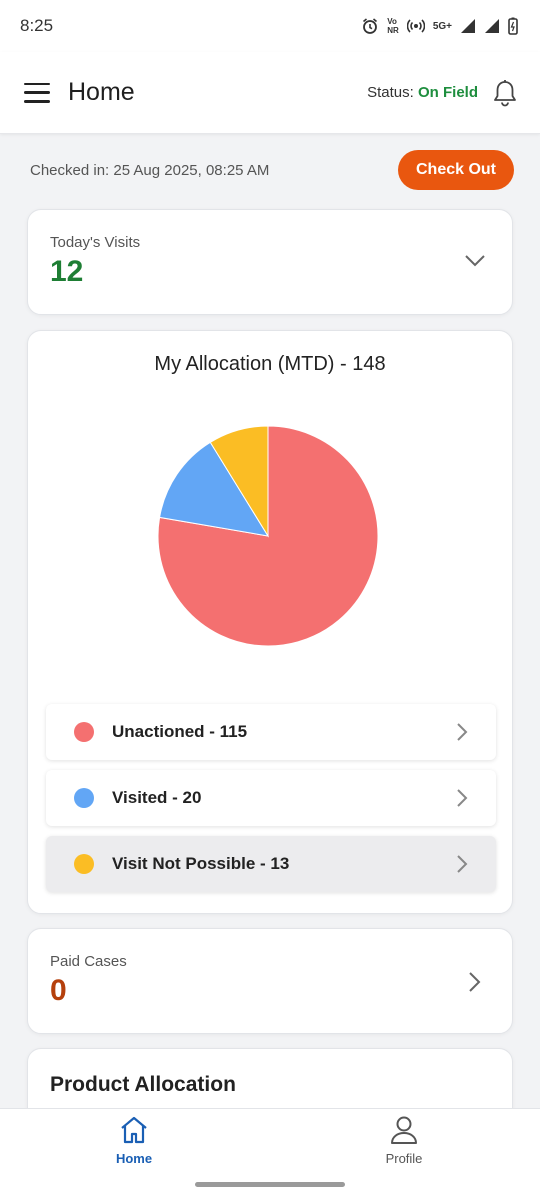 Image resolution: width=540 pixels, height=1200 pixels. Describe the element at coordinates (404, 1130) in the screenshot. I see `profile-icon` at that location.